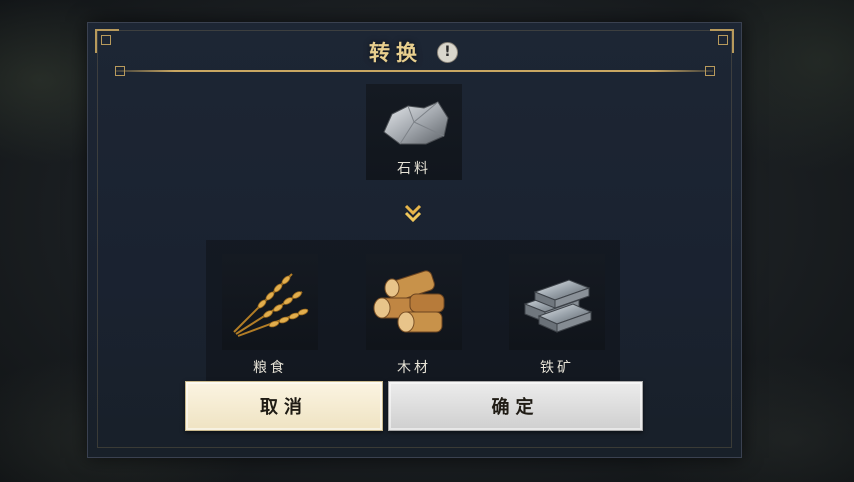 The height and width of the screenshot is (482, 854). I want to click on target-slot-wood, so click(414, 302).